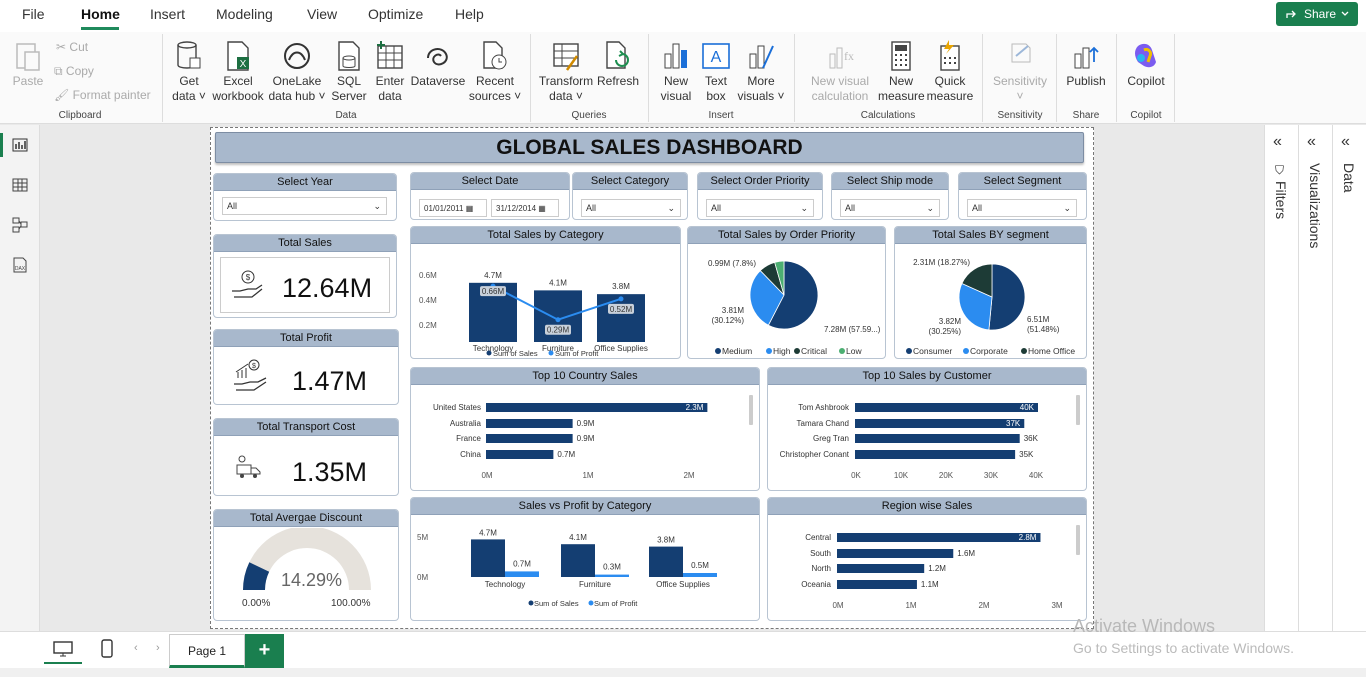  Describe the element at coordinates (1022, 208) in the screenshot. I see `segment-dropdown: All ⌄` at that location.